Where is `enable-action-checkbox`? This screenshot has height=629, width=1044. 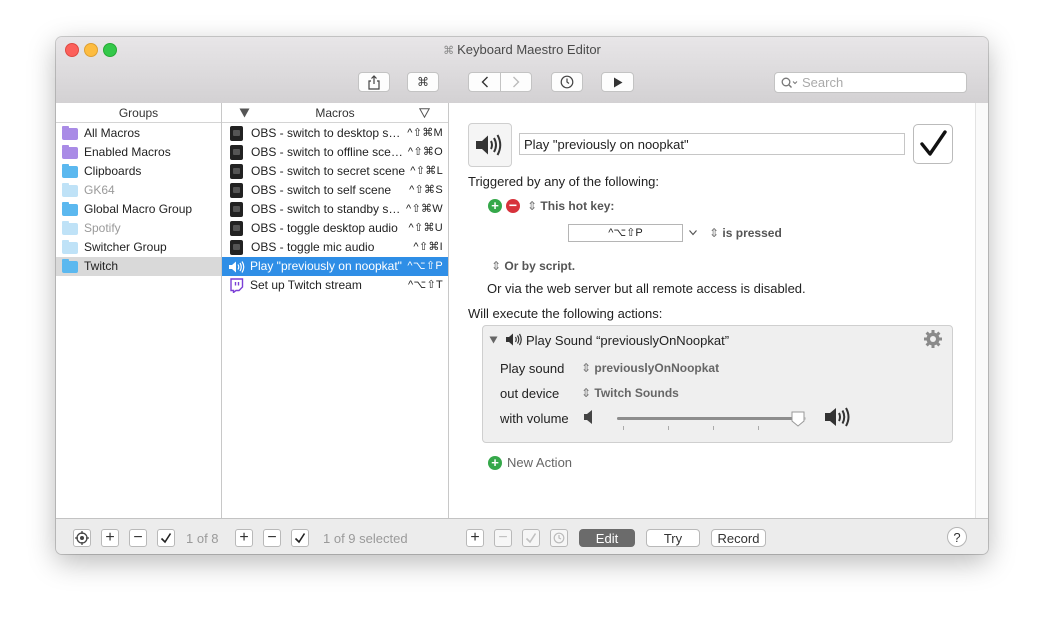 enable-action-checkbox is located at coordinates (531, 538).